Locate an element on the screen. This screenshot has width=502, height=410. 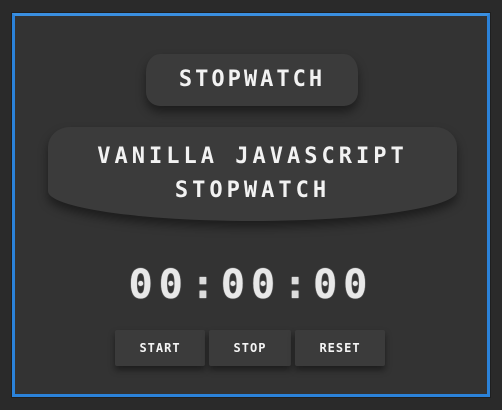
subtitle-line-2: STOPWATCH is located at coordinates (252, 190).